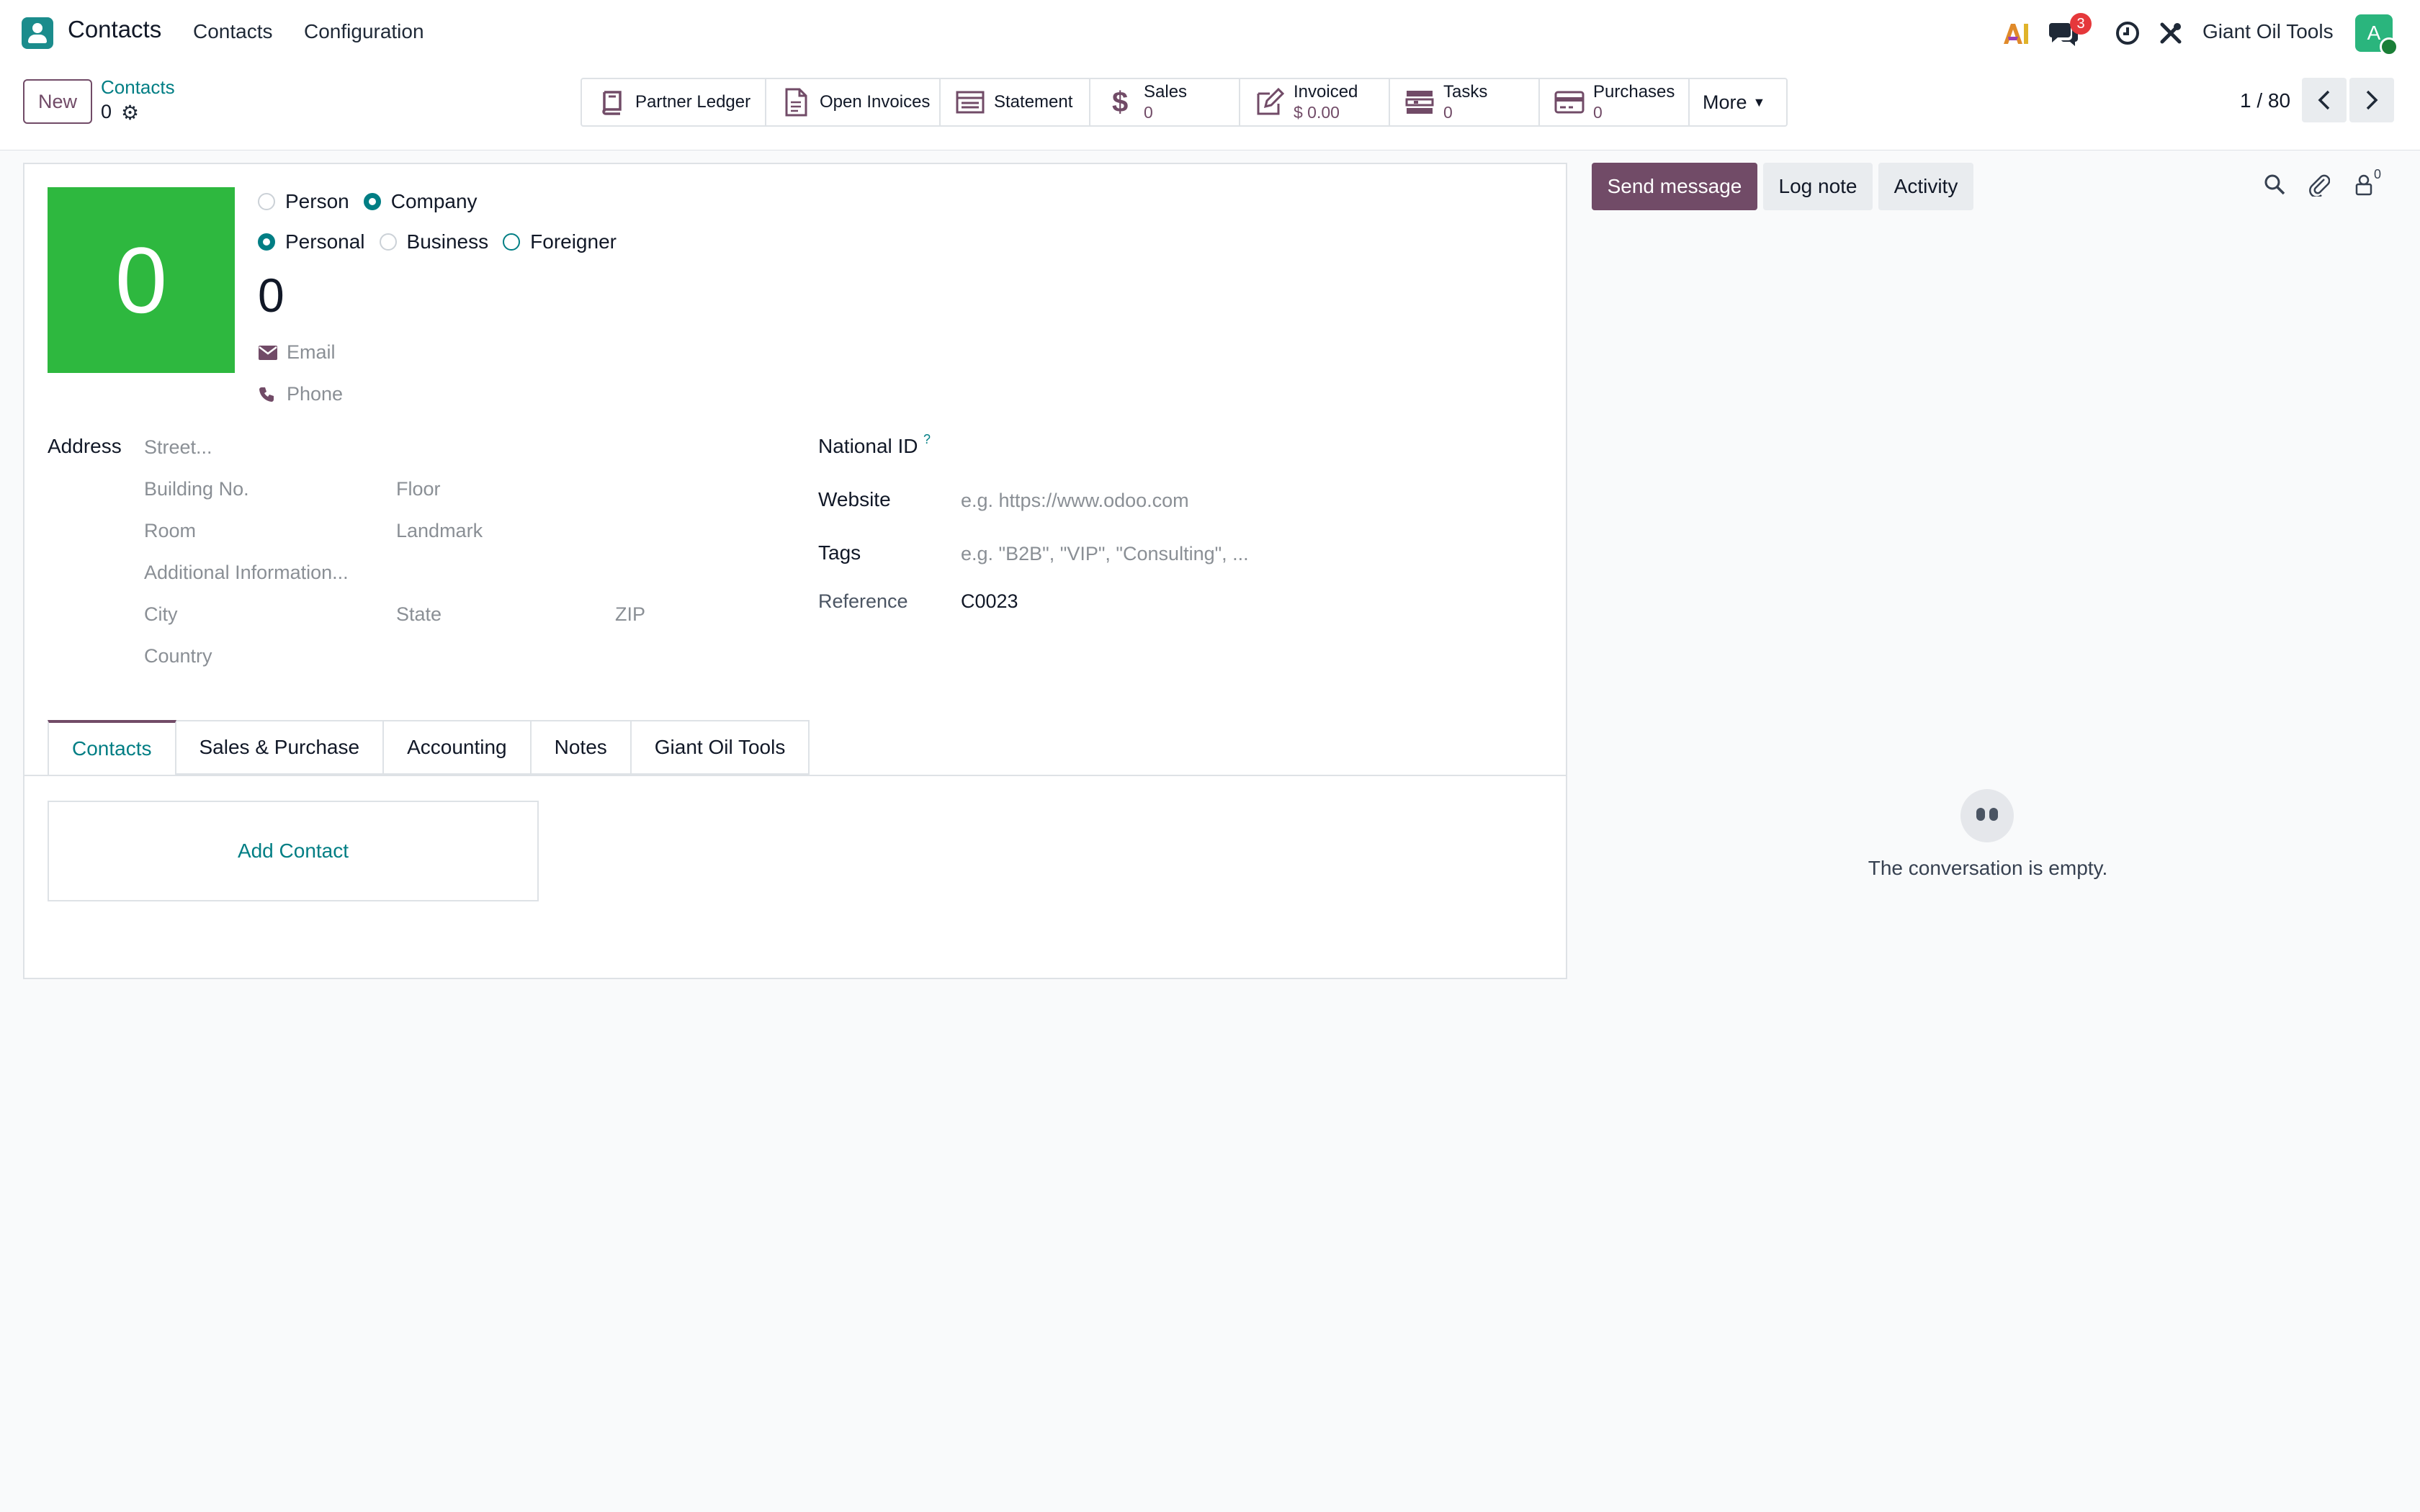 Image resolution: width=2420 pixels, height=1512 pixels. What do you see at coordinates (512, 242) in the screenshot?
I see `radio-foreigner` at bounding box center [512, 242].